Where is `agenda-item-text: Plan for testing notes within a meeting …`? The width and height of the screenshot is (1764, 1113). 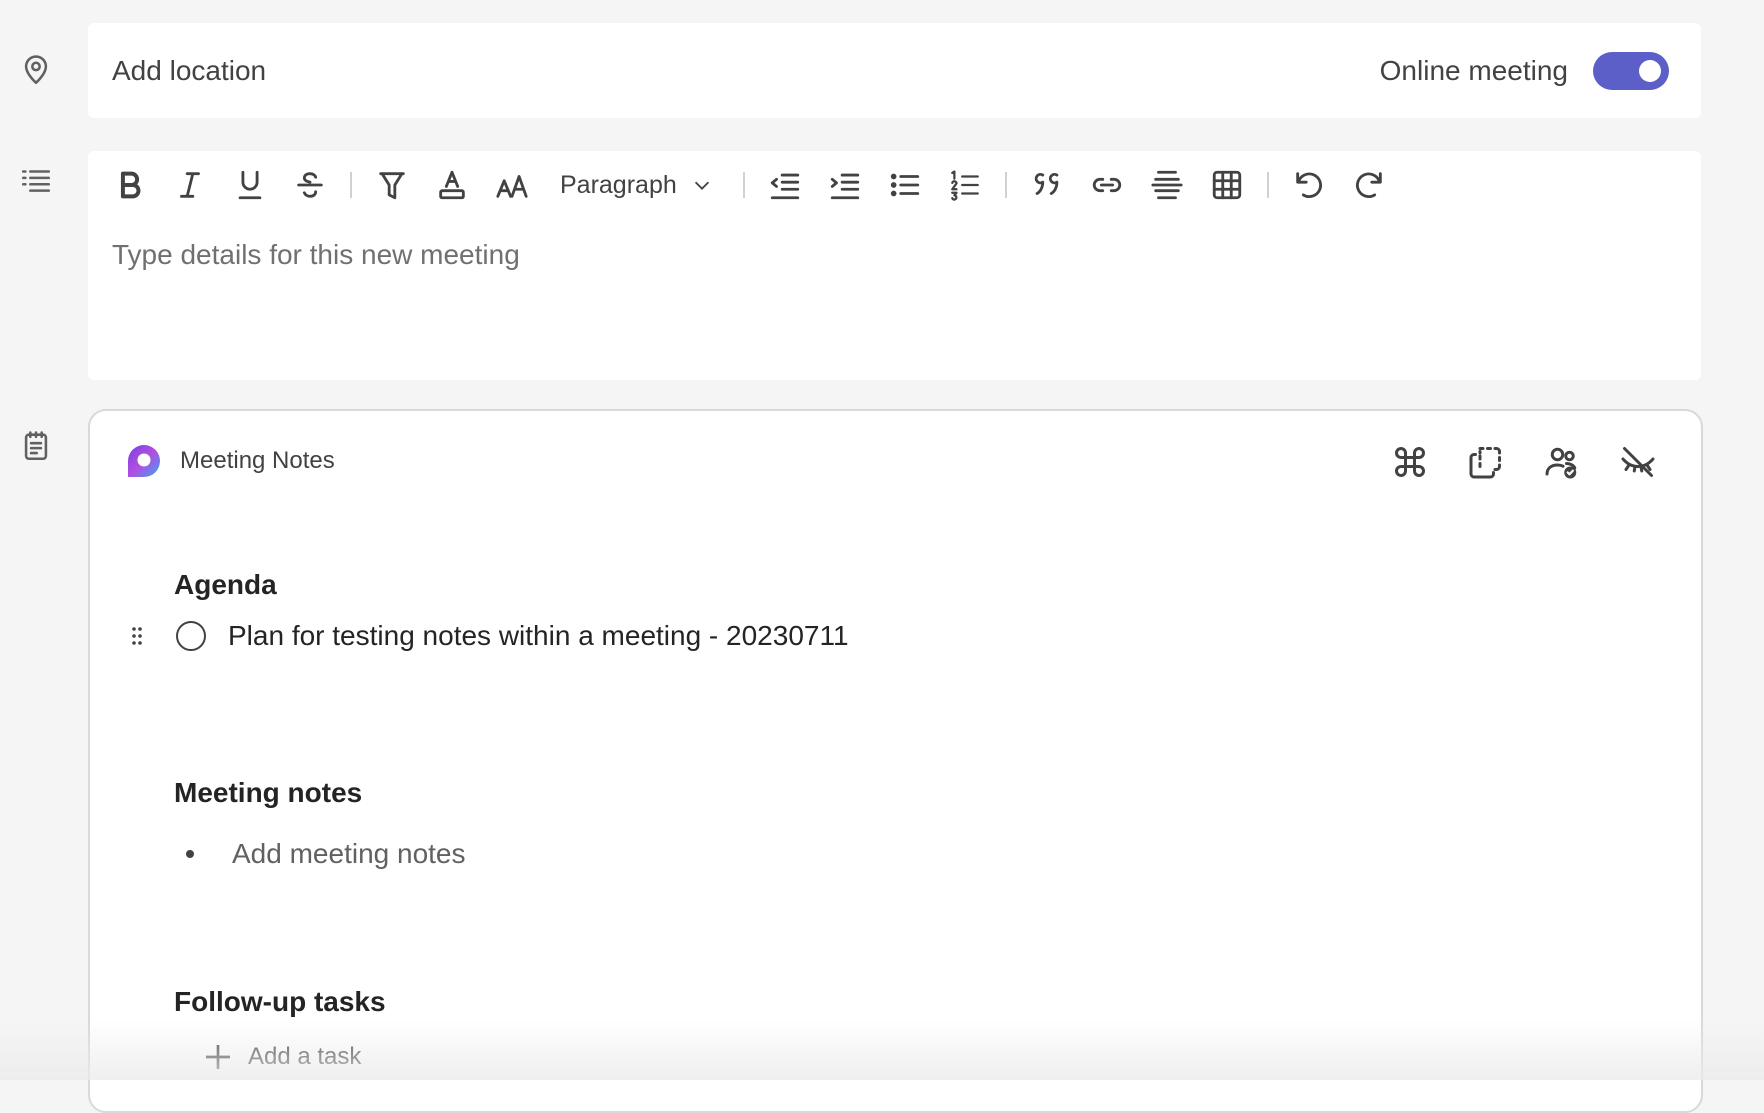
agenda-item-text: Plan for testing notes within a meeting … is located at coordinates (538, 636).